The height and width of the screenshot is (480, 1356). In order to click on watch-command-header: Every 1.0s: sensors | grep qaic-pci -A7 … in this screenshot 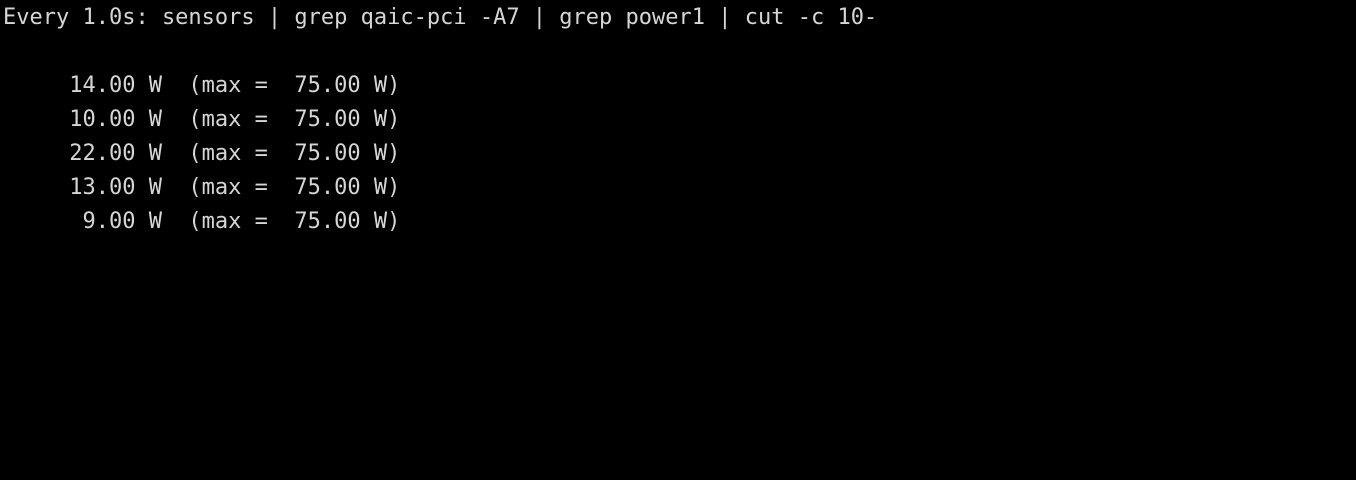, I will do `click(440, 17)`.